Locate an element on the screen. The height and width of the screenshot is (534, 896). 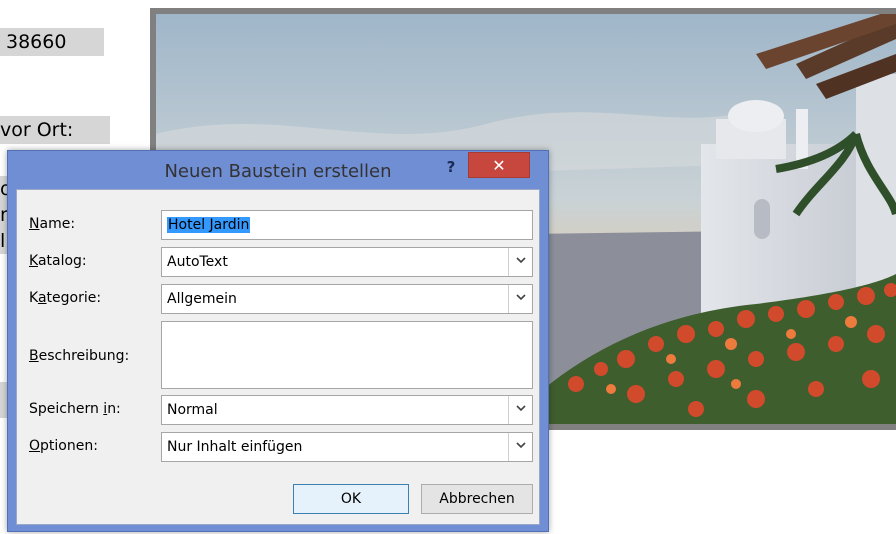
beschreibung-textarea is located at coordinates (347, 355).